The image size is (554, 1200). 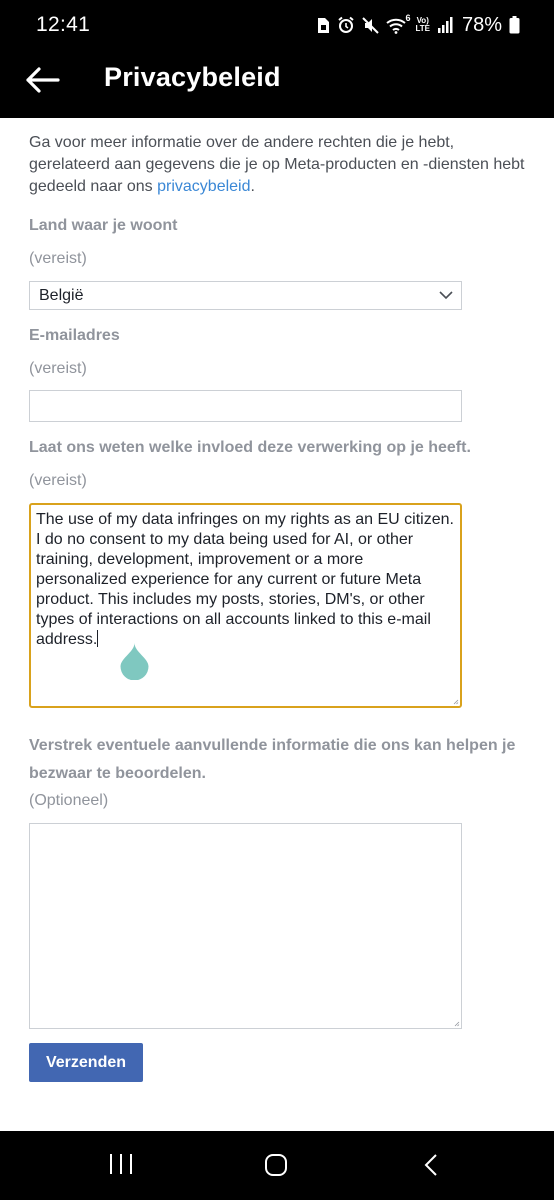 I want to click on recent-apps-icon, so click(x=121, y=1164).